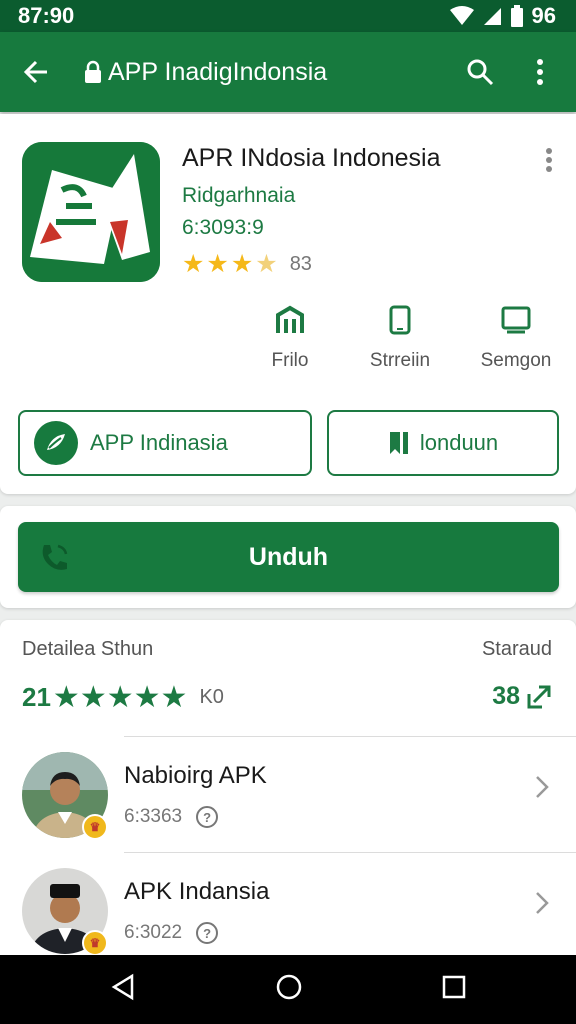 The height and width of the screenshot is (1024, 576). What do you see at coordinates (55, 557) in the screenshot?
I see `phone-call-icon` at bounding box center [55, 557].